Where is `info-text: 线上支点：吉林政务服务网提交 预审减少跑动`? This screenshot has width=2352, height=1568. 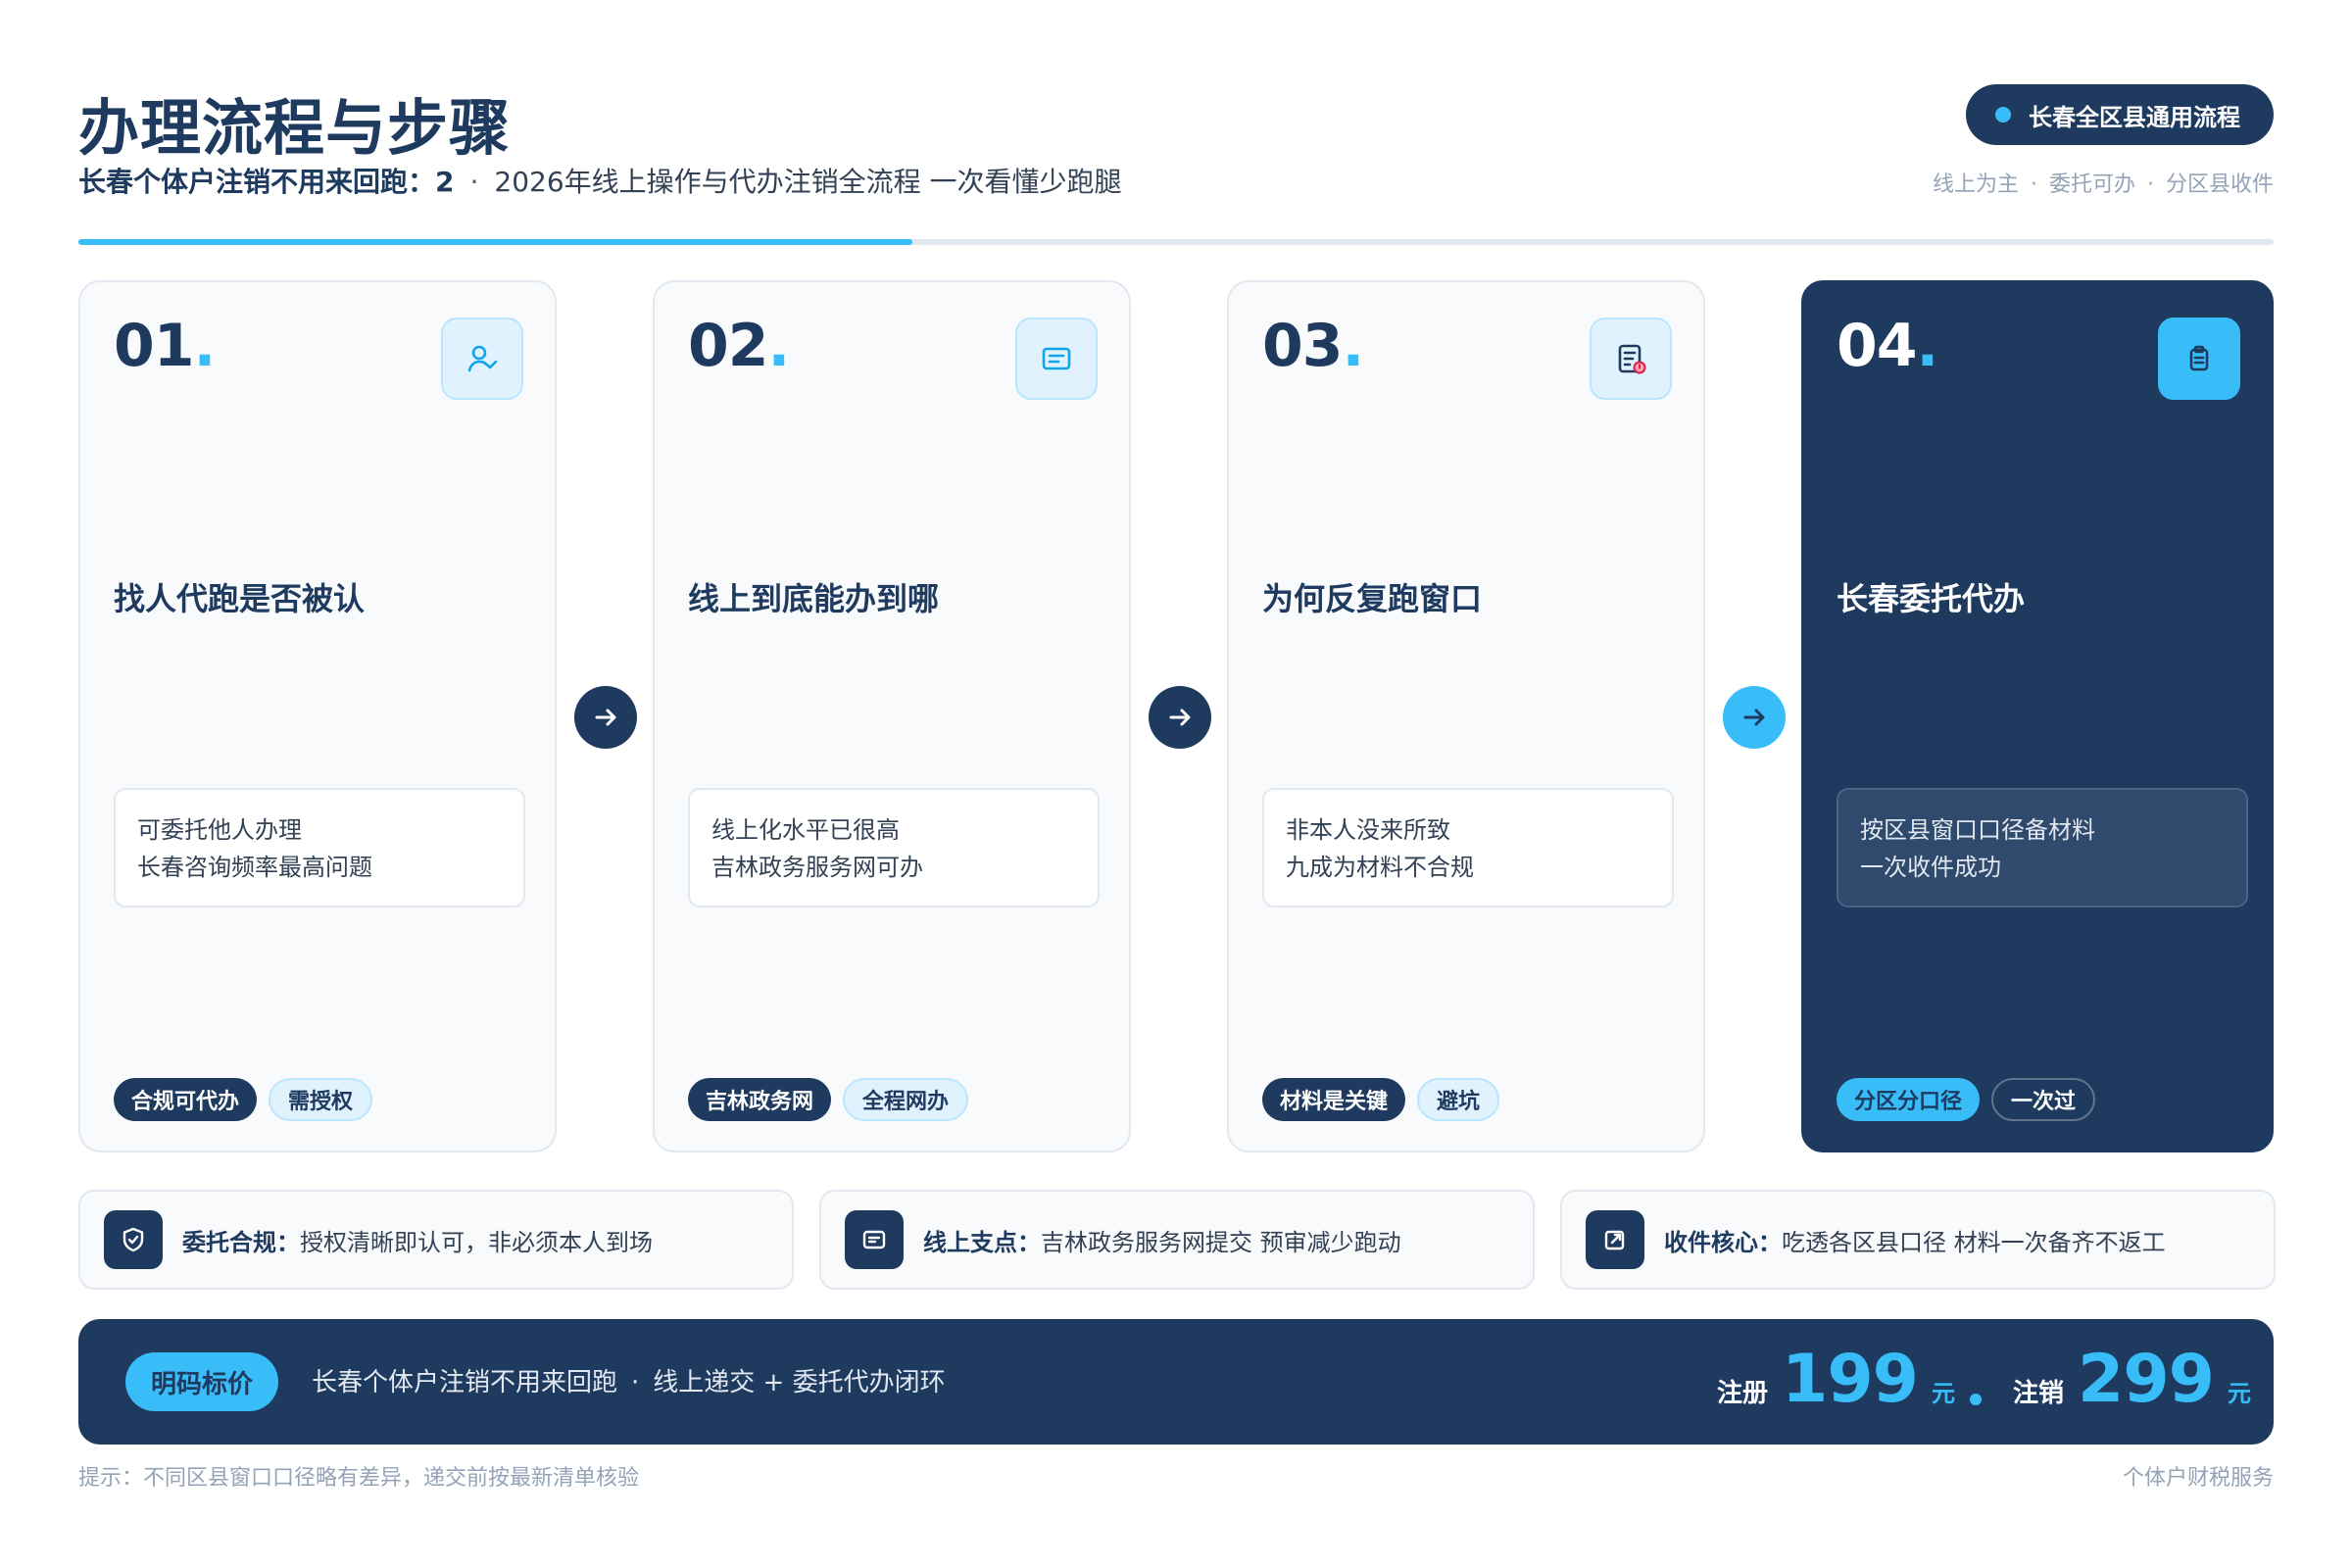 info-text: 线上支点：吉林政务服务网提交 预审减少跑动 is located at coordinates (1162, 1240).